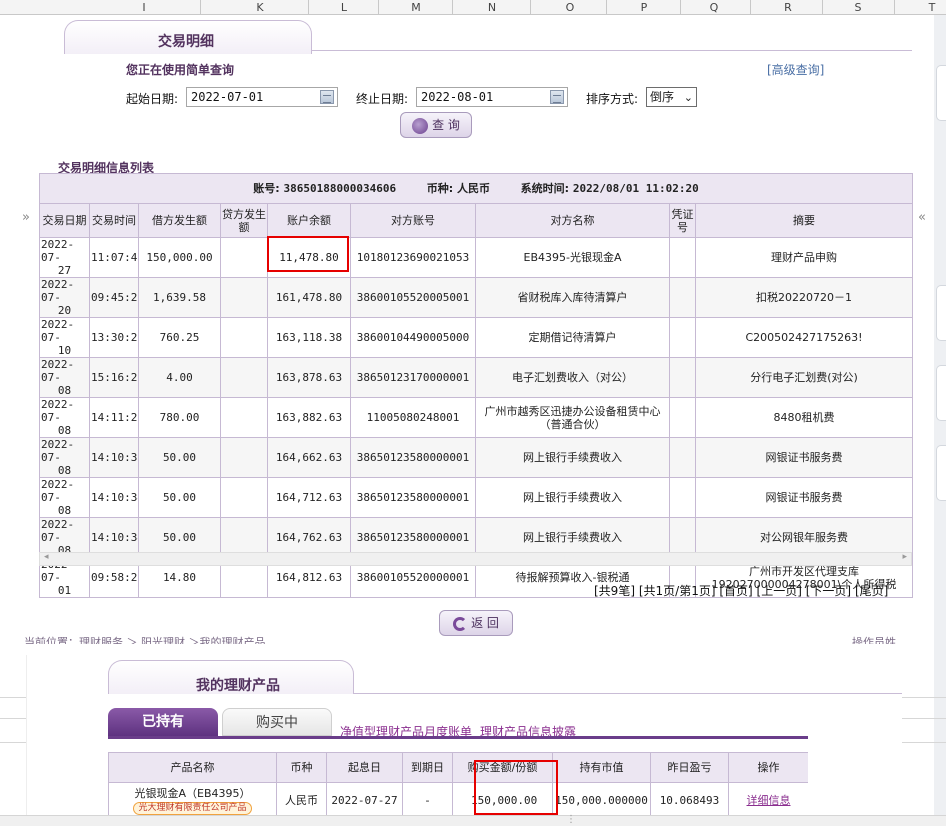 Image resolution: width=946 pixels, height=826 pixels. Describe the element at coordinates (179, 220) in the screenshot. I see `header-debit: 借方发生额` at that location.